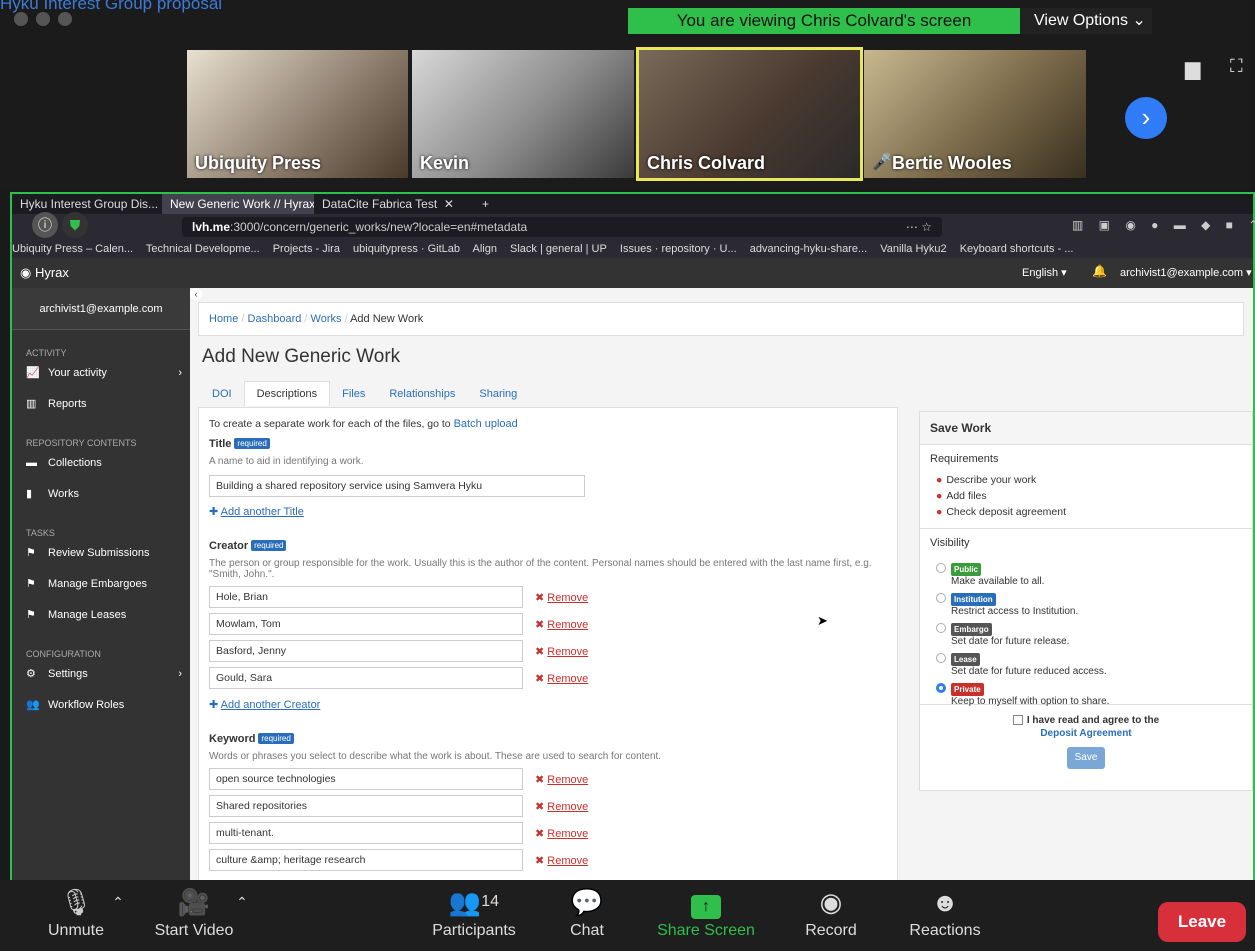 This screenshot has width=1255, height=951. Describe the element at coordinates (474, 910) in the screenshot. I see `participants-button: 👥14 Participants` at that location.